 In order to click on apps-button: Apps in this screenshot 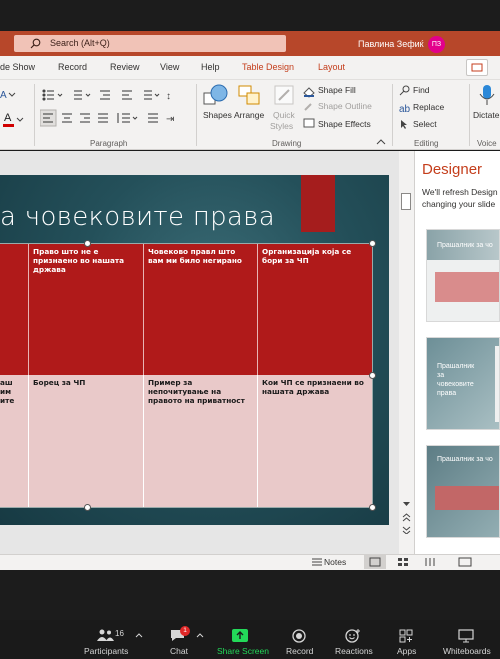, I will do `click(406, 651)`.